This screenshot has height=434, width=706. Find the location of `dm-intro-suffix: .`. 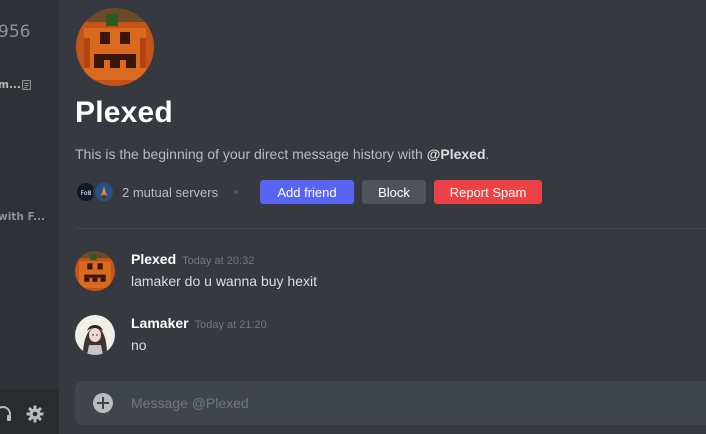

dm-intro-suffix: . is located at coordinates (487, 154).